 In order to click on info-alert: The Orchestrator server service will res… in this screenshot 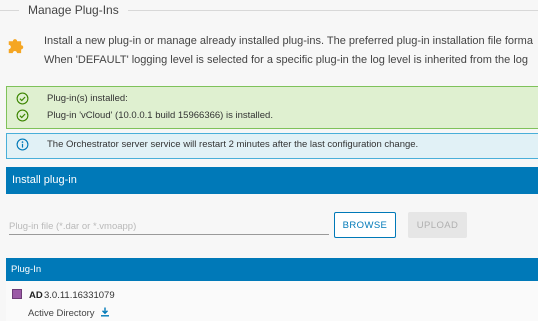, I will do `click(272, 146)`.